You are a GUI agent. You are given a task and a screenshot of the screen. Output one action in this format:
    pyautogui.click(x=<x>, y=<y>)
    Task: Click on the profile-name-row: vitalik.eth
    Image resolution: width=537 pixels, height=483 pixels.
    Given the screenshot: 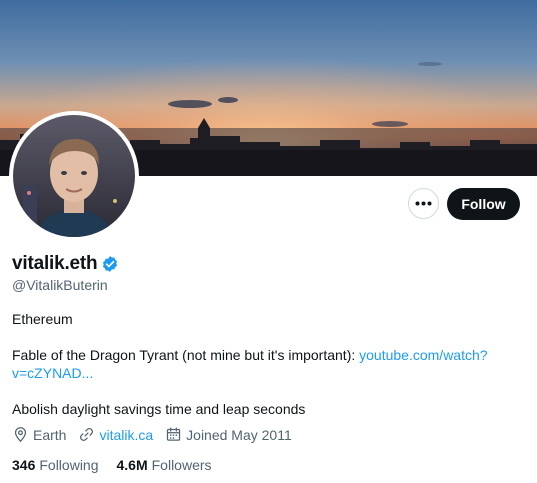 What is the action you would take?
    pyautogui.click(x=65, y=264)
    